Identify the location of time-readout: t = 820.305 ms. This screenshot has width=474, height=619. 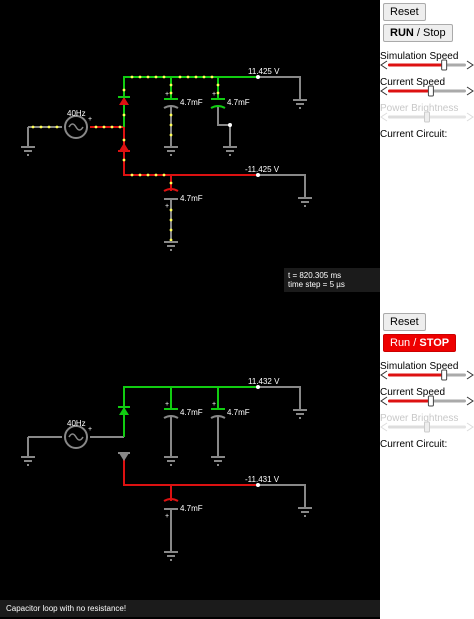
(315, 275).